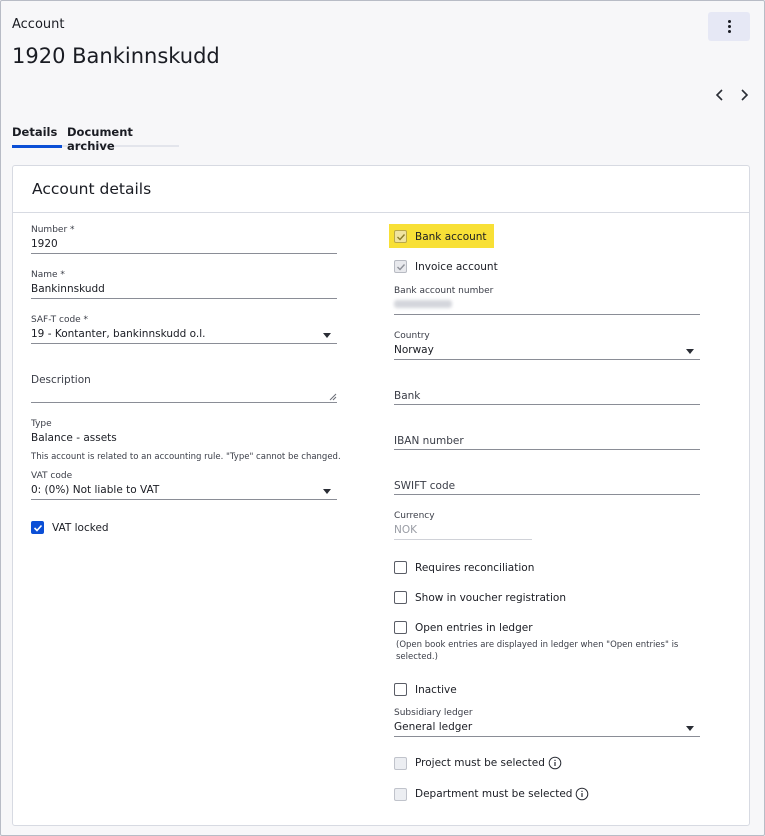 This screenshot has height=836, width=765. I want to click on inactive-checkbox: Inactive, so click(425, 689).